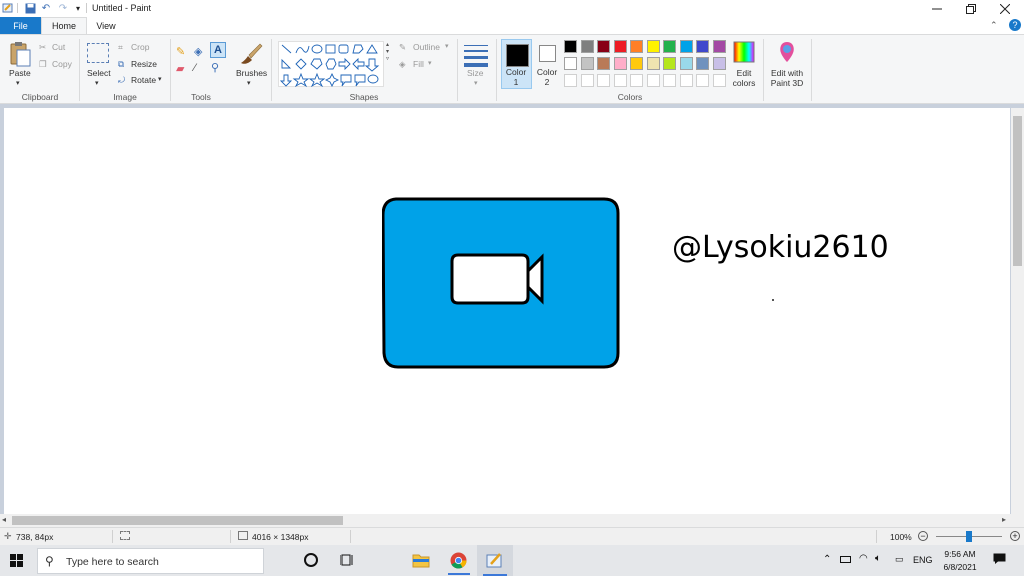  I want to click on vertical-scrollbar, so click(1017, 311).